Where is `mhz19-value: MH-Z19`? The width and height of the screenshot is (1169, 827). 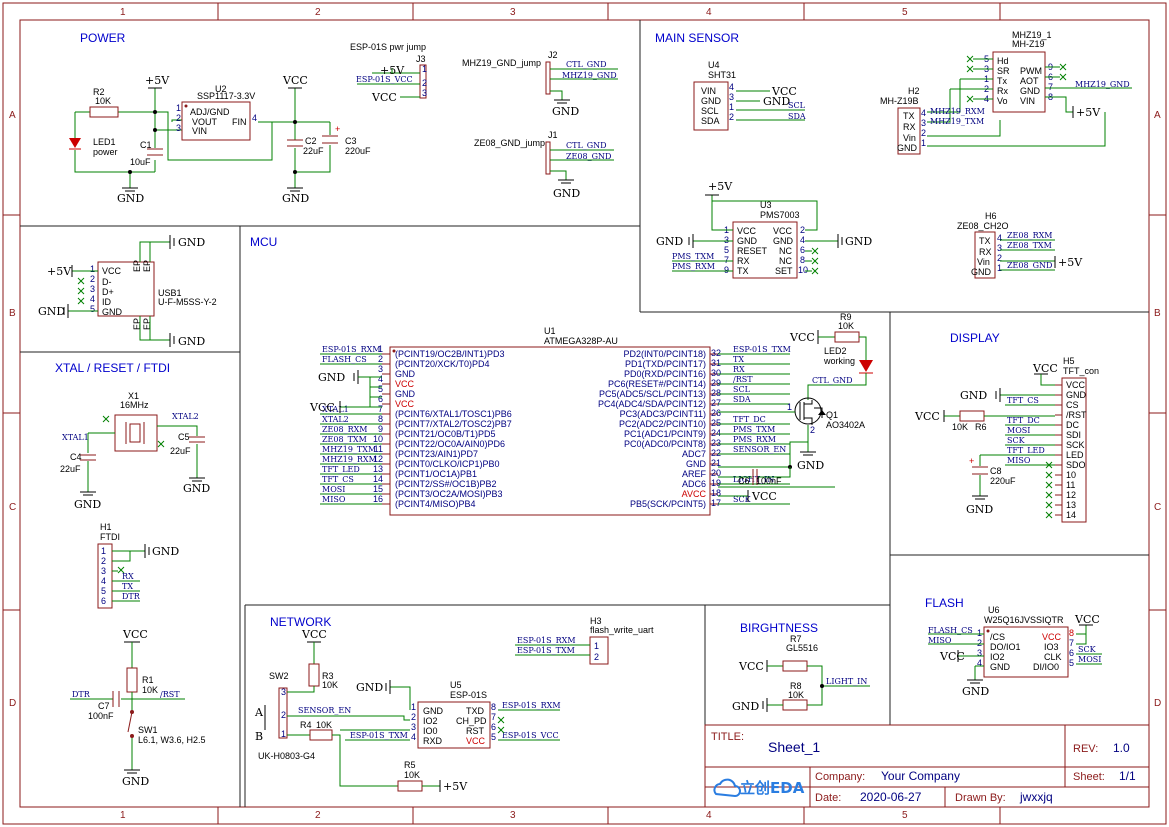
mhz19-value: MH-Z19 is located at coordinates (1028, 44).